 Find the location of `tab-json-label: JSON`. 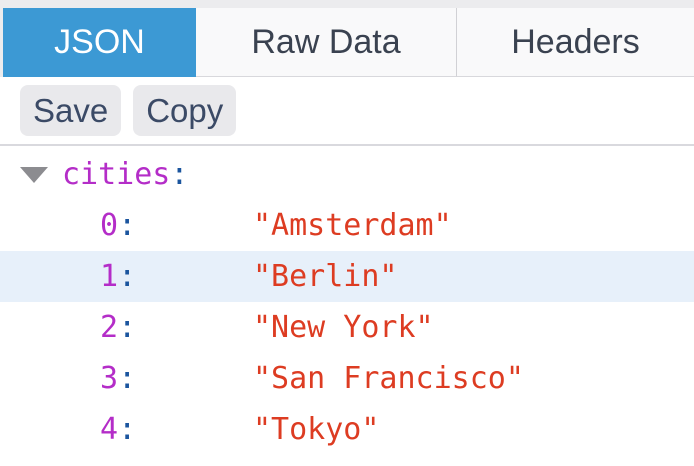

tab-json-label: JSON is located at coordinates (99, 42).